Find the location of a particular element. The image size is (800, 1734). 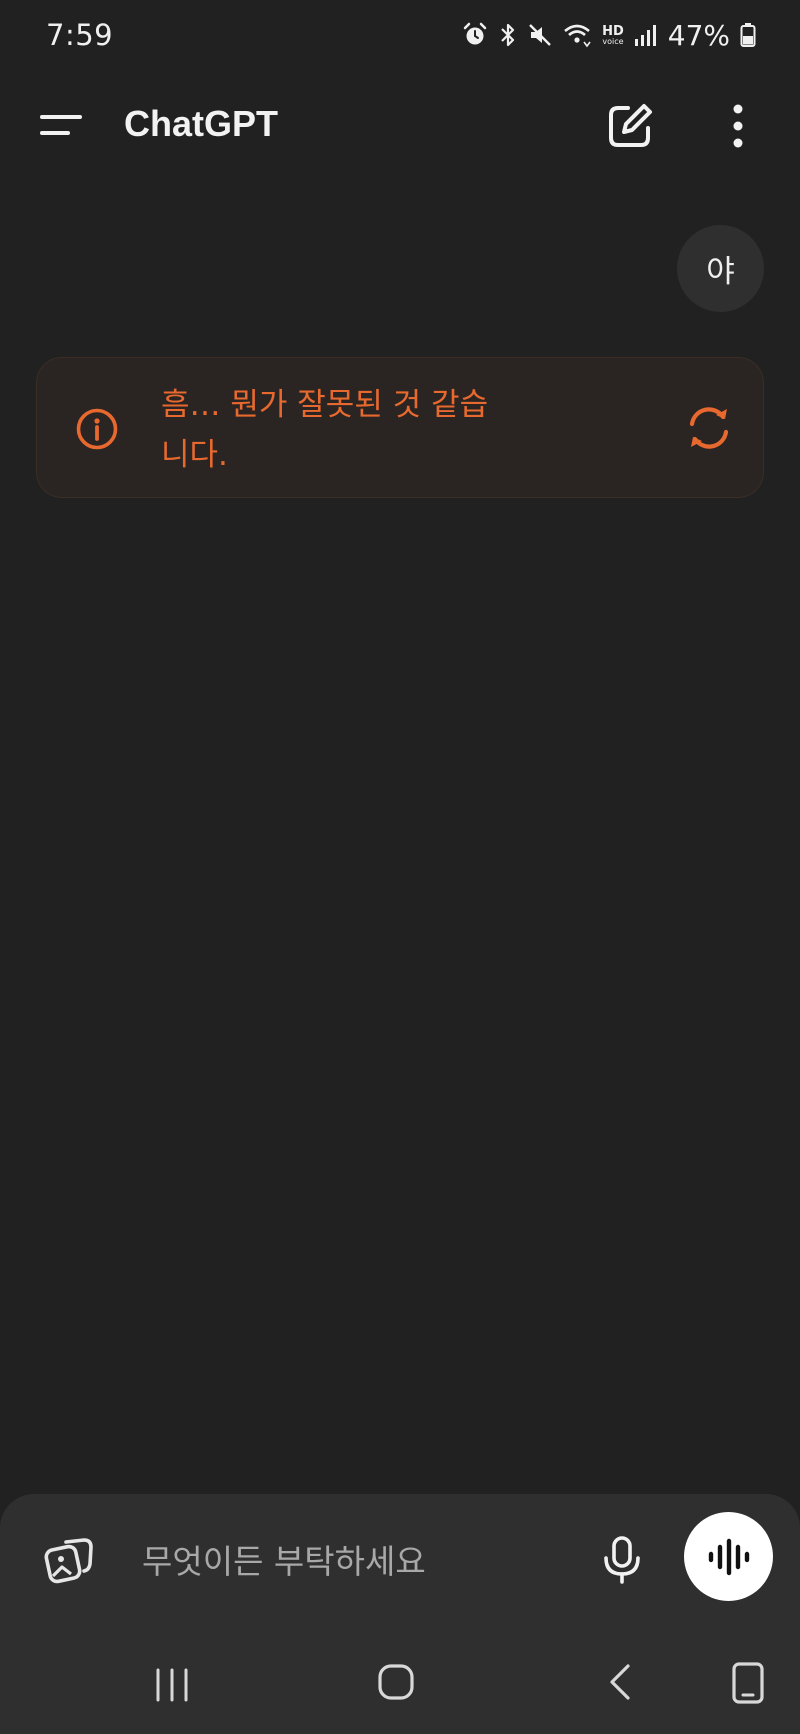

user-message-text: 야 is located at coordinates (720, 272).